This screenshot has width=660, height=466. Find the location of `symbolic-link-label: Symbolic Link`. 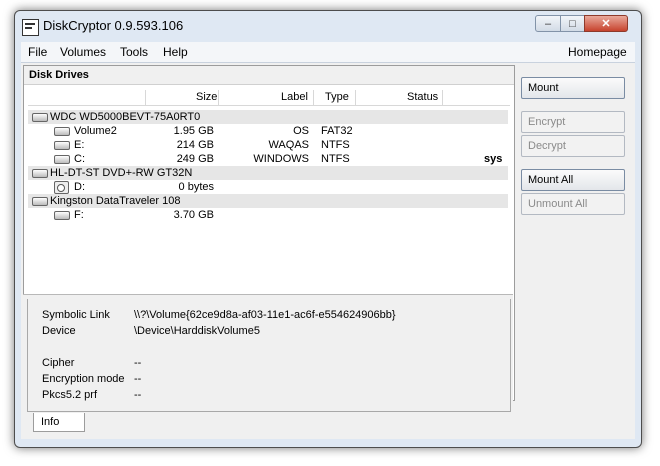

symbolic-link-label: Symbolic Link is located at coordinates (76, 315).